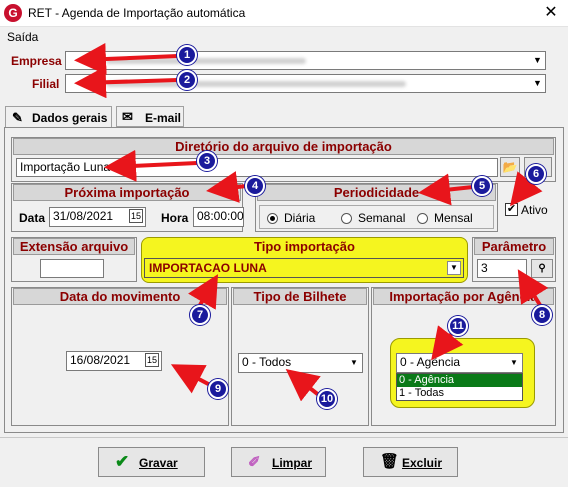 Image resolution: width=568 pixels, height=487 pixels. I want to click on extensao-input, so click(72, 268).